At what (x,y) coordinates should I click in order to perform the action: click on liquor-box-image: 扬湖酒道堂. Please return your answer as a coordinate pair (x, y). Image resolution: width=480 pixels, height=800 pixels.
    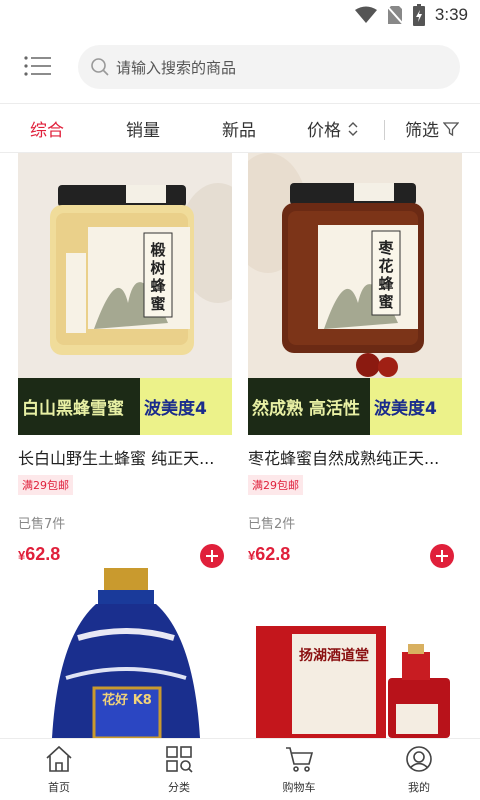
    Looking at the image, I should click on (355, 653).